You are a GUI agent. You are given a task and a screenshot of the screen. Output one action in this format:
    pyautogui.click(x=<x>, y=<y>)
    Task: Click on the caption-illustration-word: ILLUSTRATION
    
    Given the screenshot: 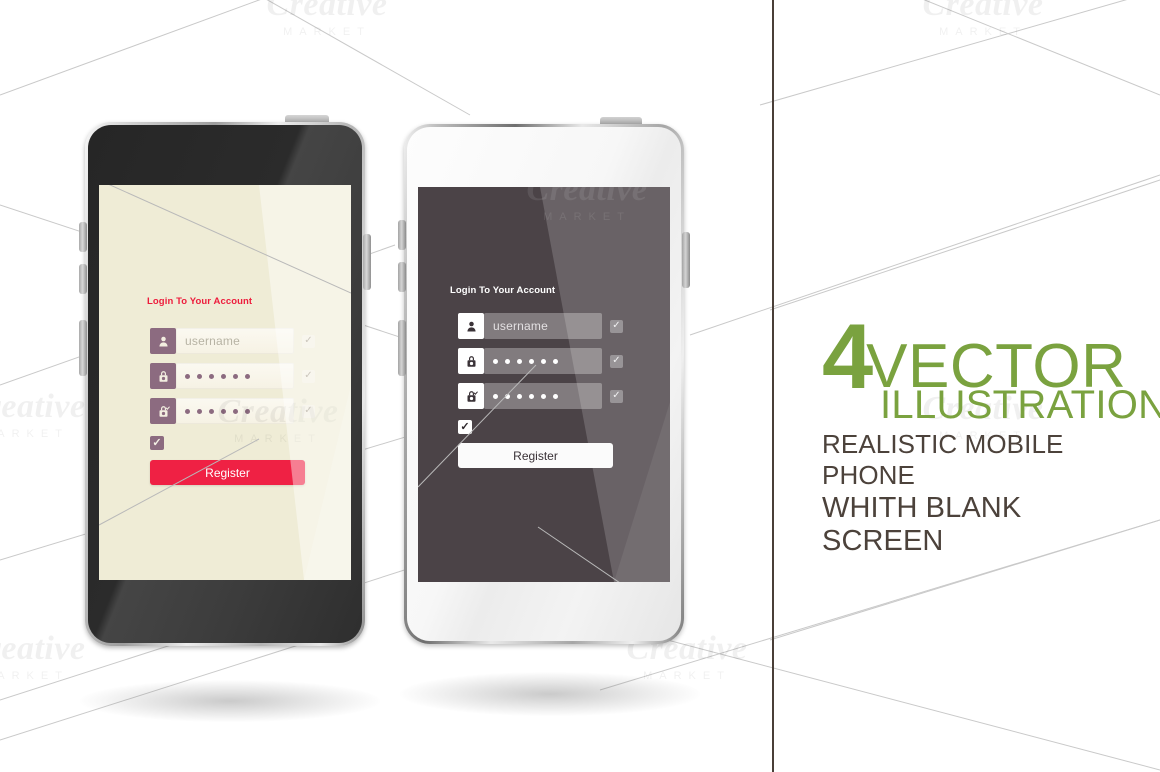 What is the action you would take?
    pyautogui.click(x=1020, y=405)
    